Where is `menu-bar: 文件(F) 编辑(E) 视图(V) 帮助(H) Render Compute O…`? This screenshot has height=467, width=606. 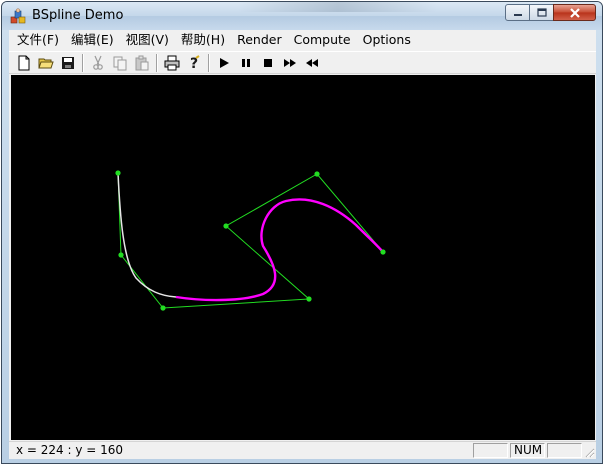
menu-bar: 文件(F) 编辑(E) 视图(V) 帮助(H) Render Compute O… is located at coordinates (302, 40).